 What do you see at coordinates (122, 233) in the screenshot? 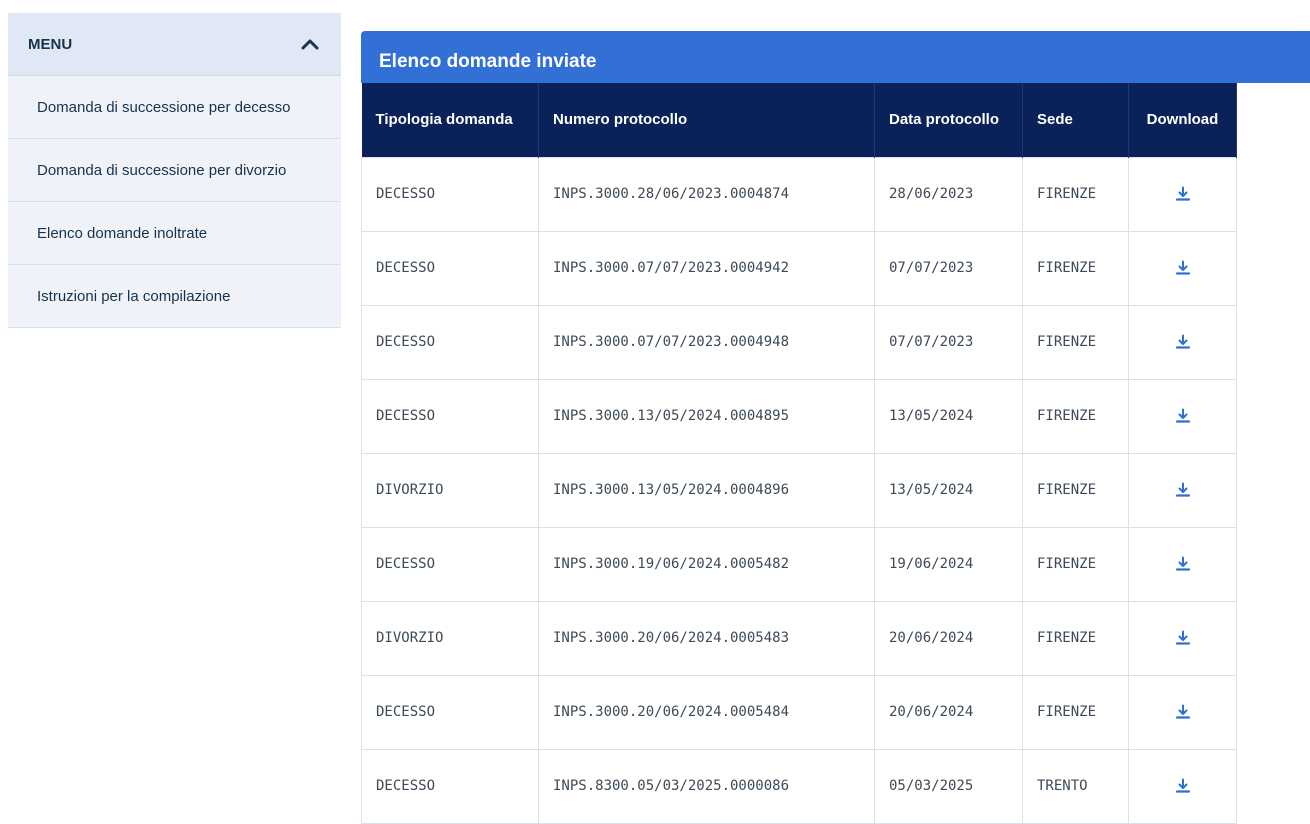
I see `menu-item-label: Elenco domande inoltrate` at bounding box center [122, 233].